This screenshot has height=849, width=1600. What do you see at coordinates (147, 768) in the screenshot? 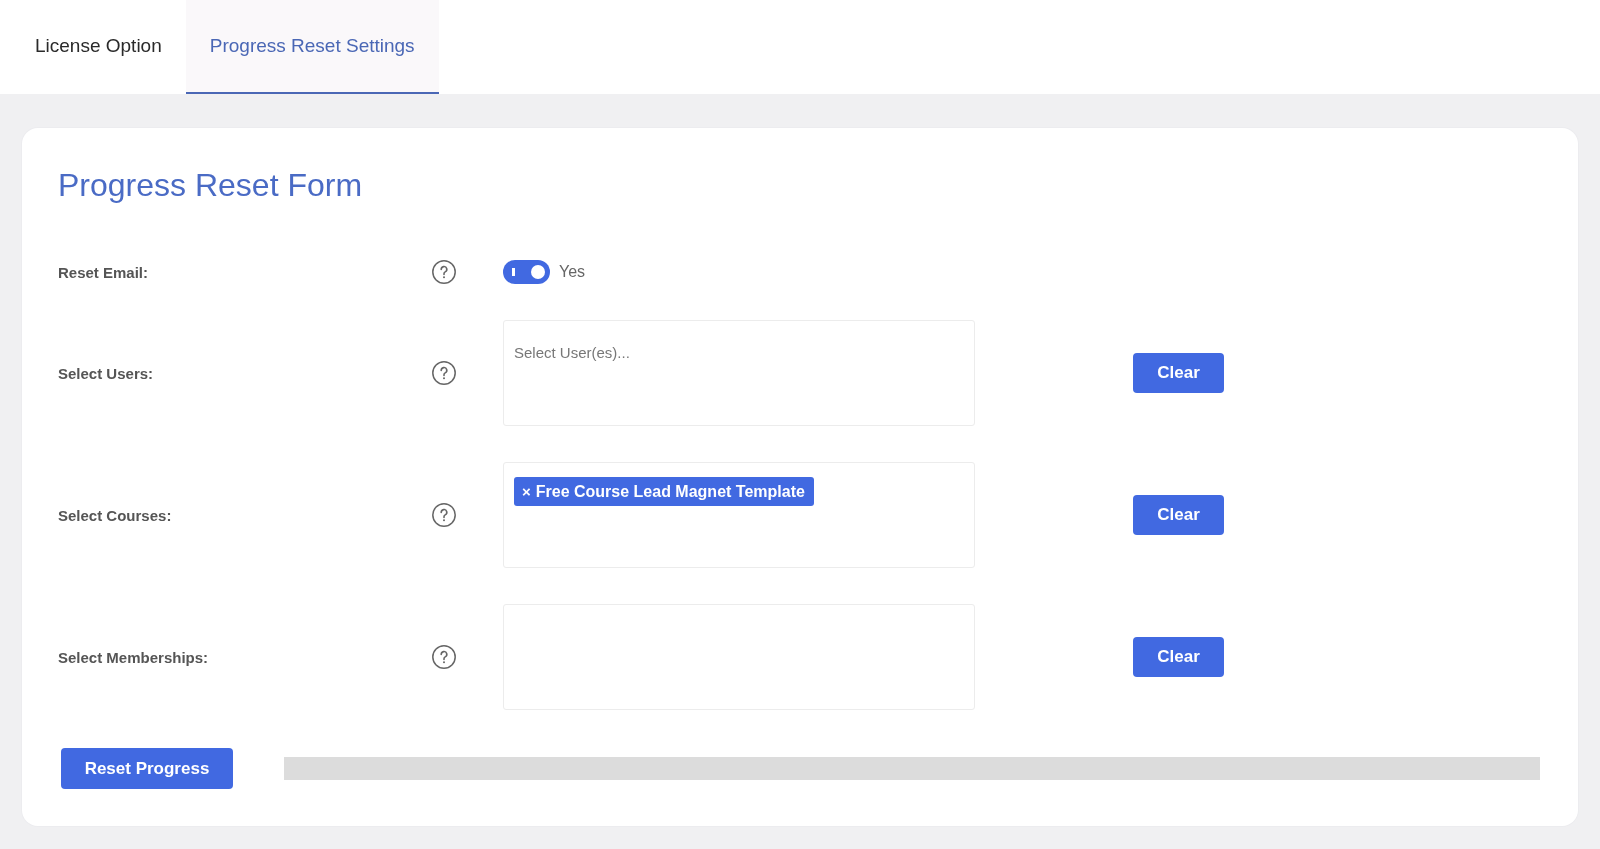
I see `reset-progress-button: Reset Progress` at bounding box center [147, 768].